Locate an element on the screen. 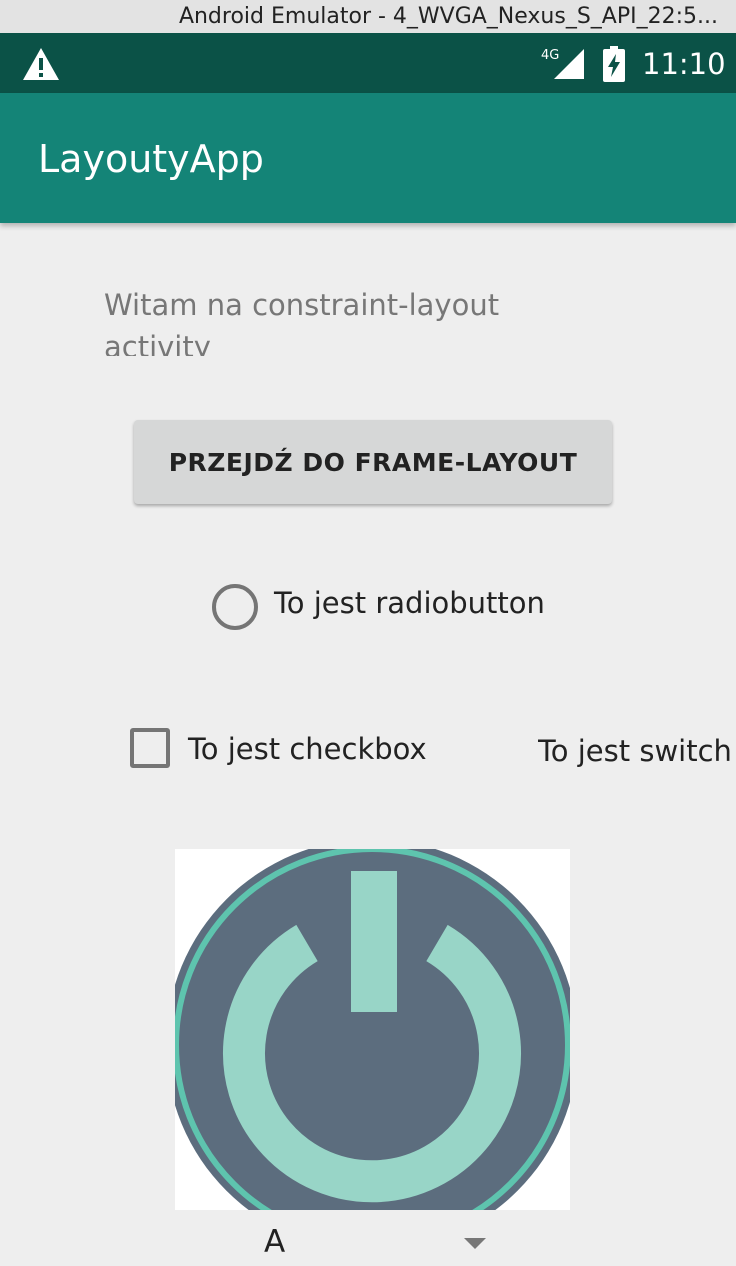 The height and width of the screenshot is (1266, 736). dropdown-arrow-icon is located at coordinates (475, 1243).